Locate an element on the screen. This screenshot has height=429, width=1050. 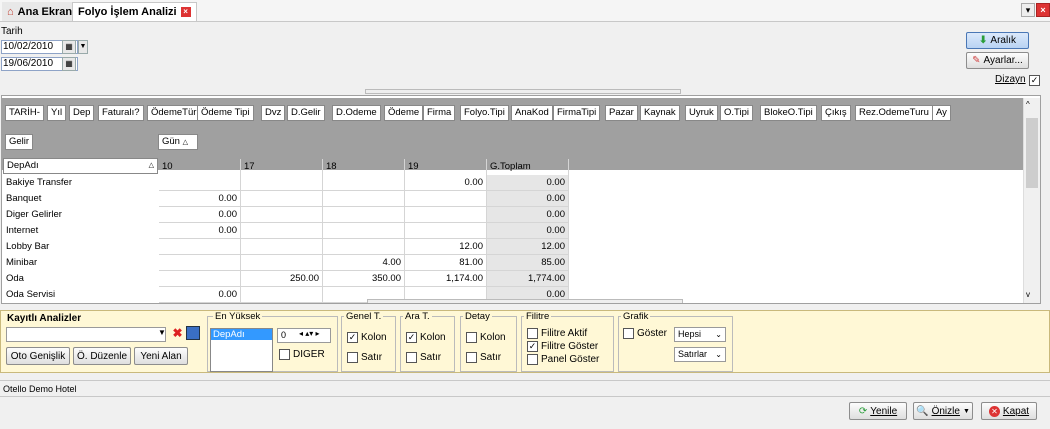
column-header: G.Toplam is located at coordinates (528, 167).